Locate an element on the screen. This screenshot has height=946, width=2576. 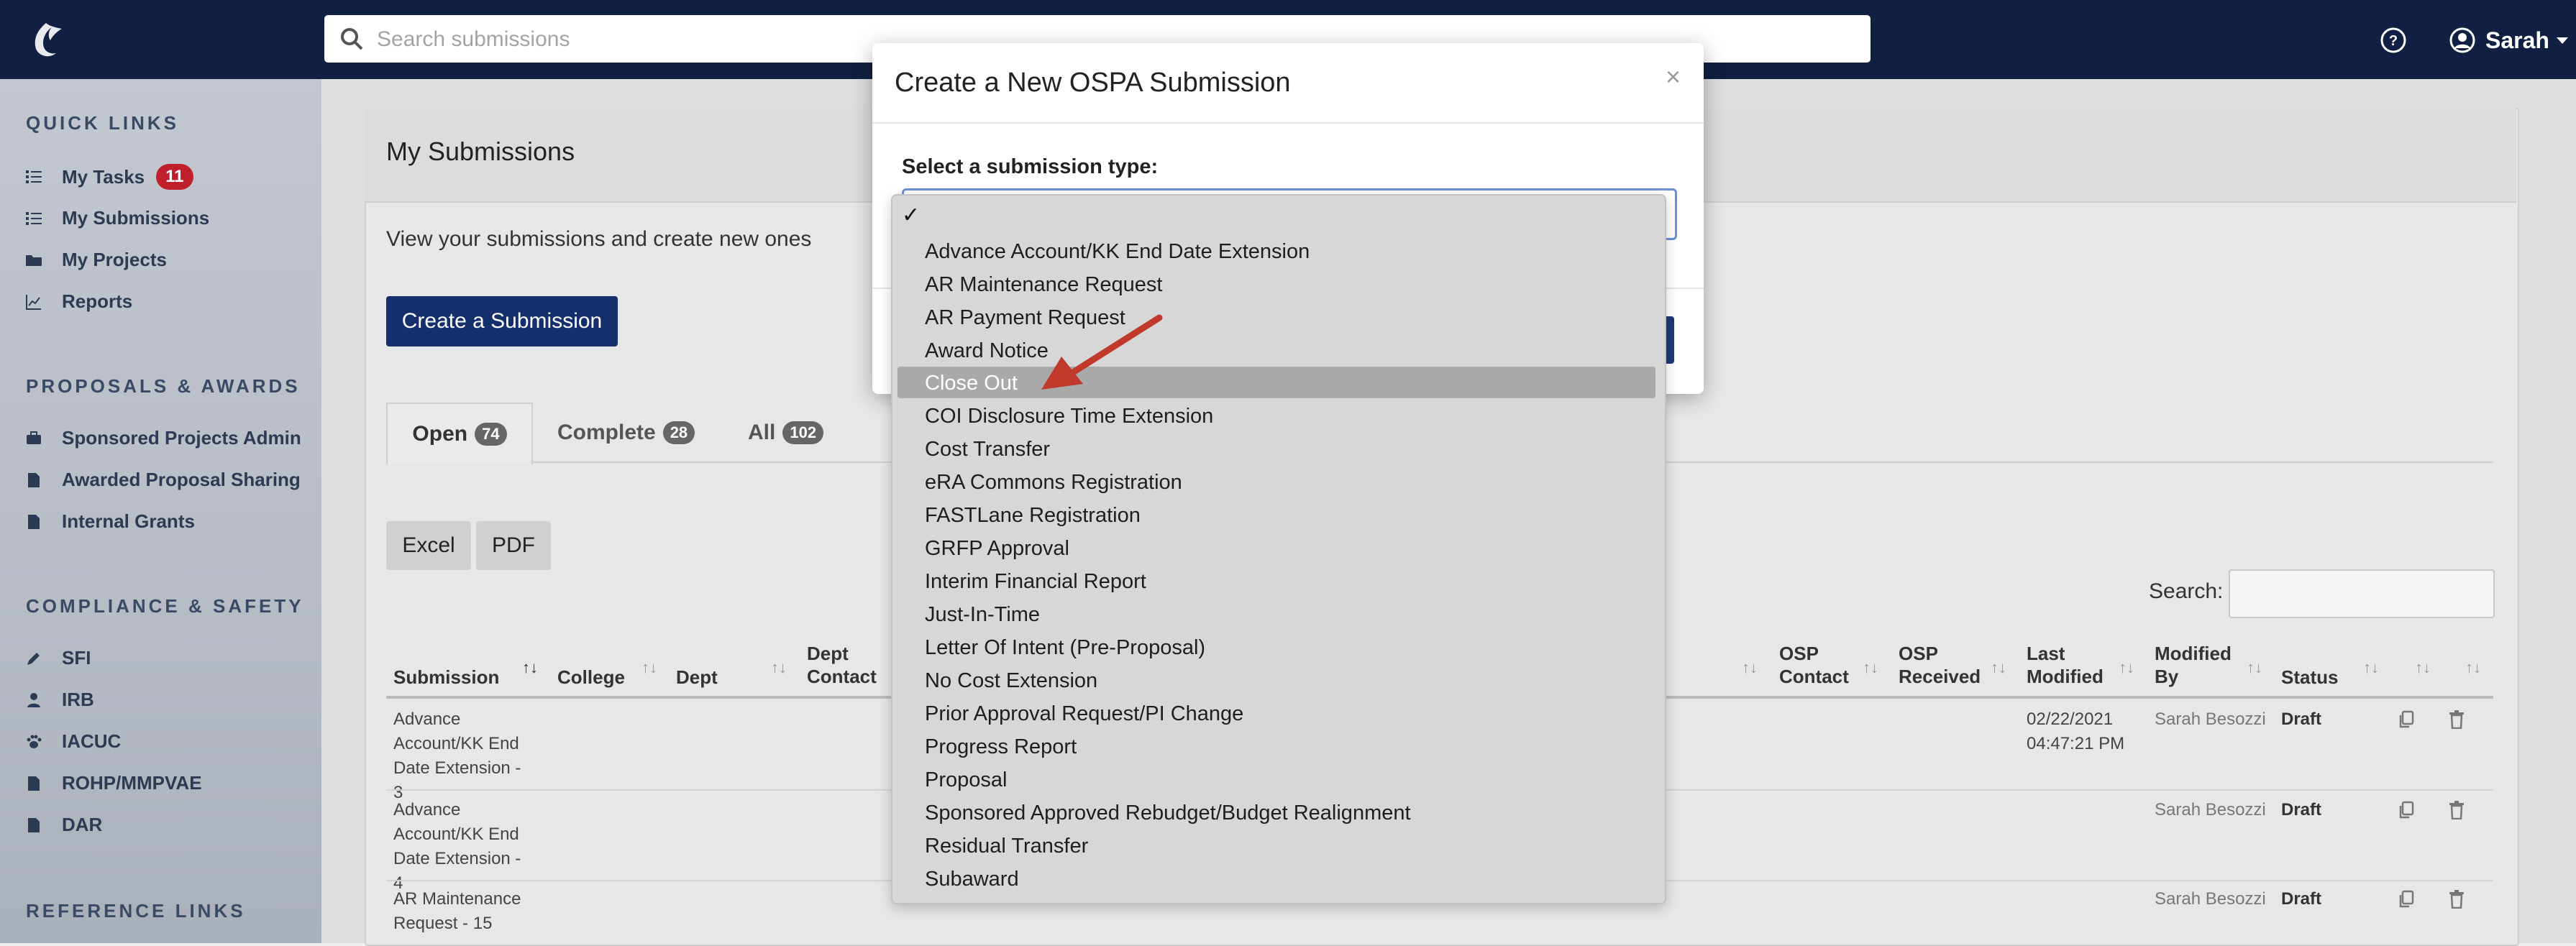
sidebar-item-rohp-mmpvae: ROHP/MMPVAE is located at coordinates (114, 783).